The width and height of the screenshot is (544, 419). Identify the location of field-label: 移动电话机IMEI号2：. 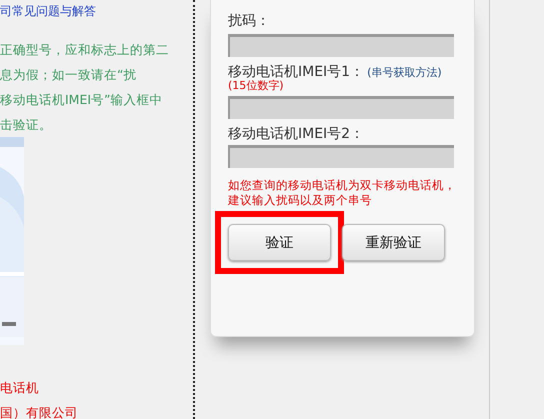
(296, 134).